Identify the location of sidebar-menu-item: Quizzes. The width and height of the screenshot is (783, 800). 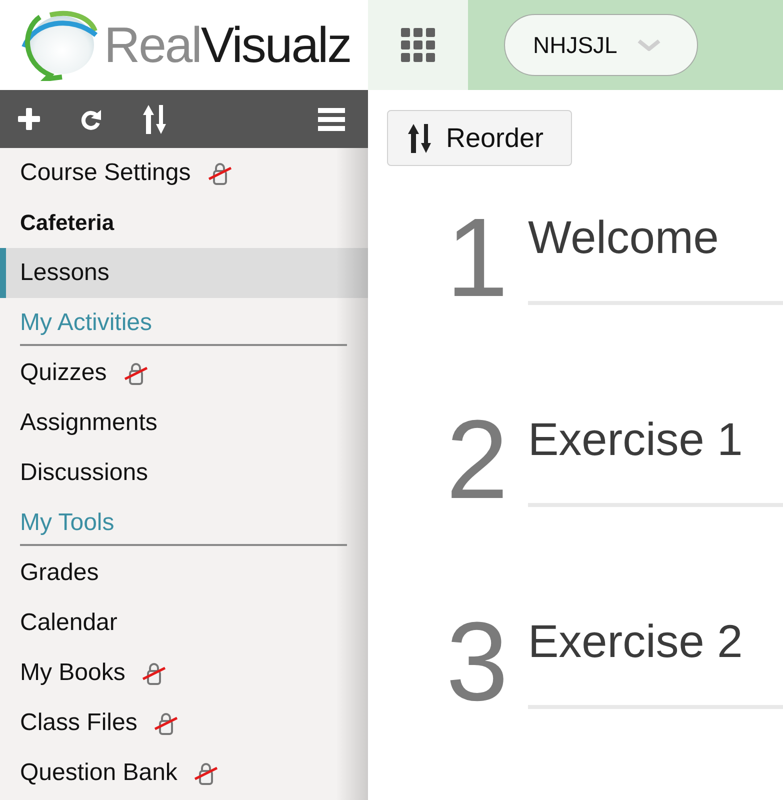
(184, 373).